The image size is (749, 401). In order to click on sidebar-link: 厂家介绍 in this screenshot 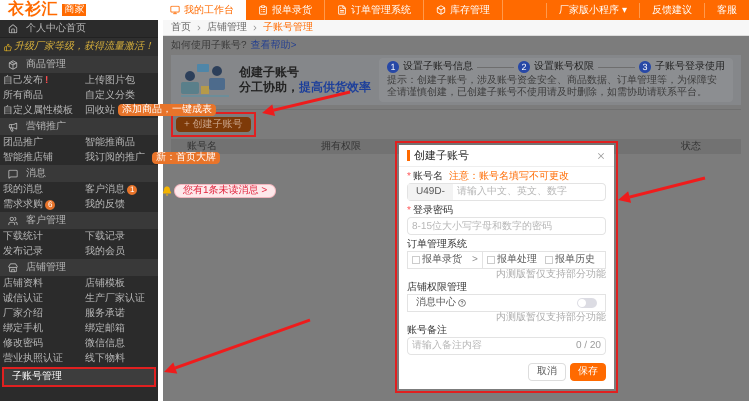, I will do `click(23, 314)`.